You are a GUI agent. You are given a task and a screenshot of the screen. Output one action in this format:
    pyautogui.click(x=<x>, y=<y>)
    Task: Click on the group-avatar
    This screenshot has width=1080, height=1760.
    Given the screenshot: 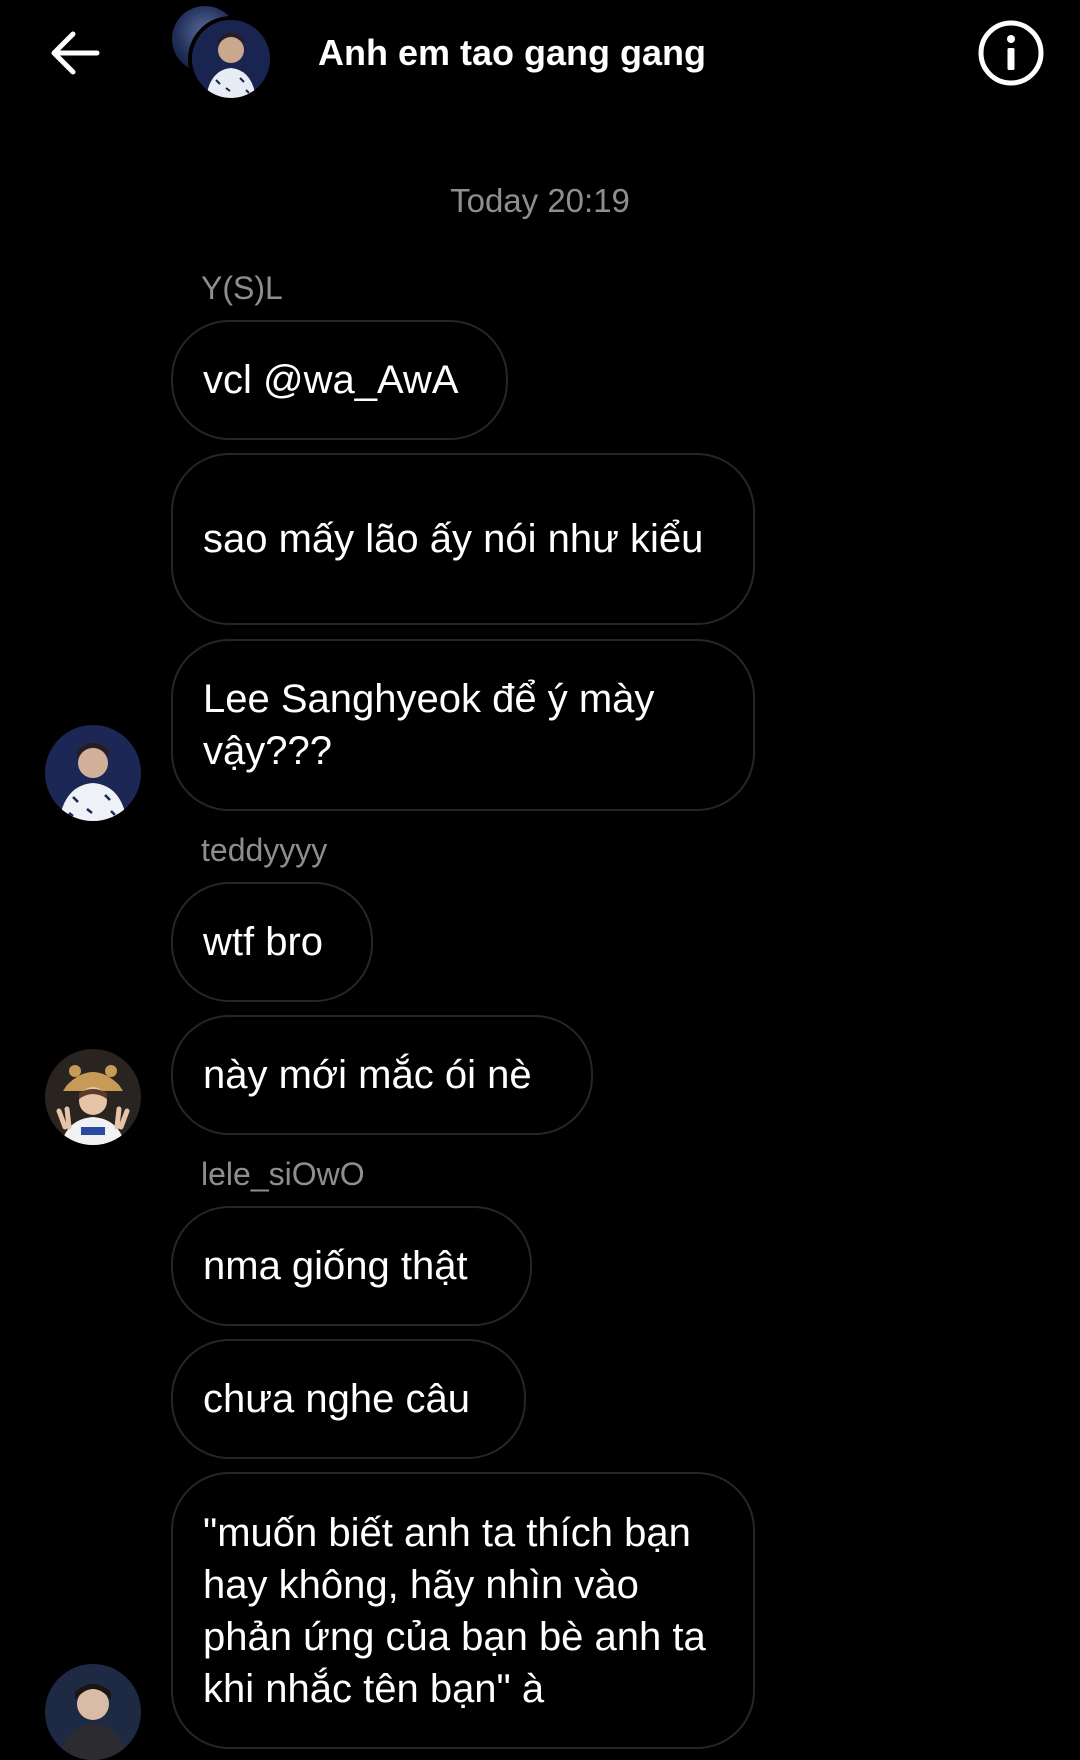 What is the action you would take?
    pyautogui.click(x=227, y=52)
    